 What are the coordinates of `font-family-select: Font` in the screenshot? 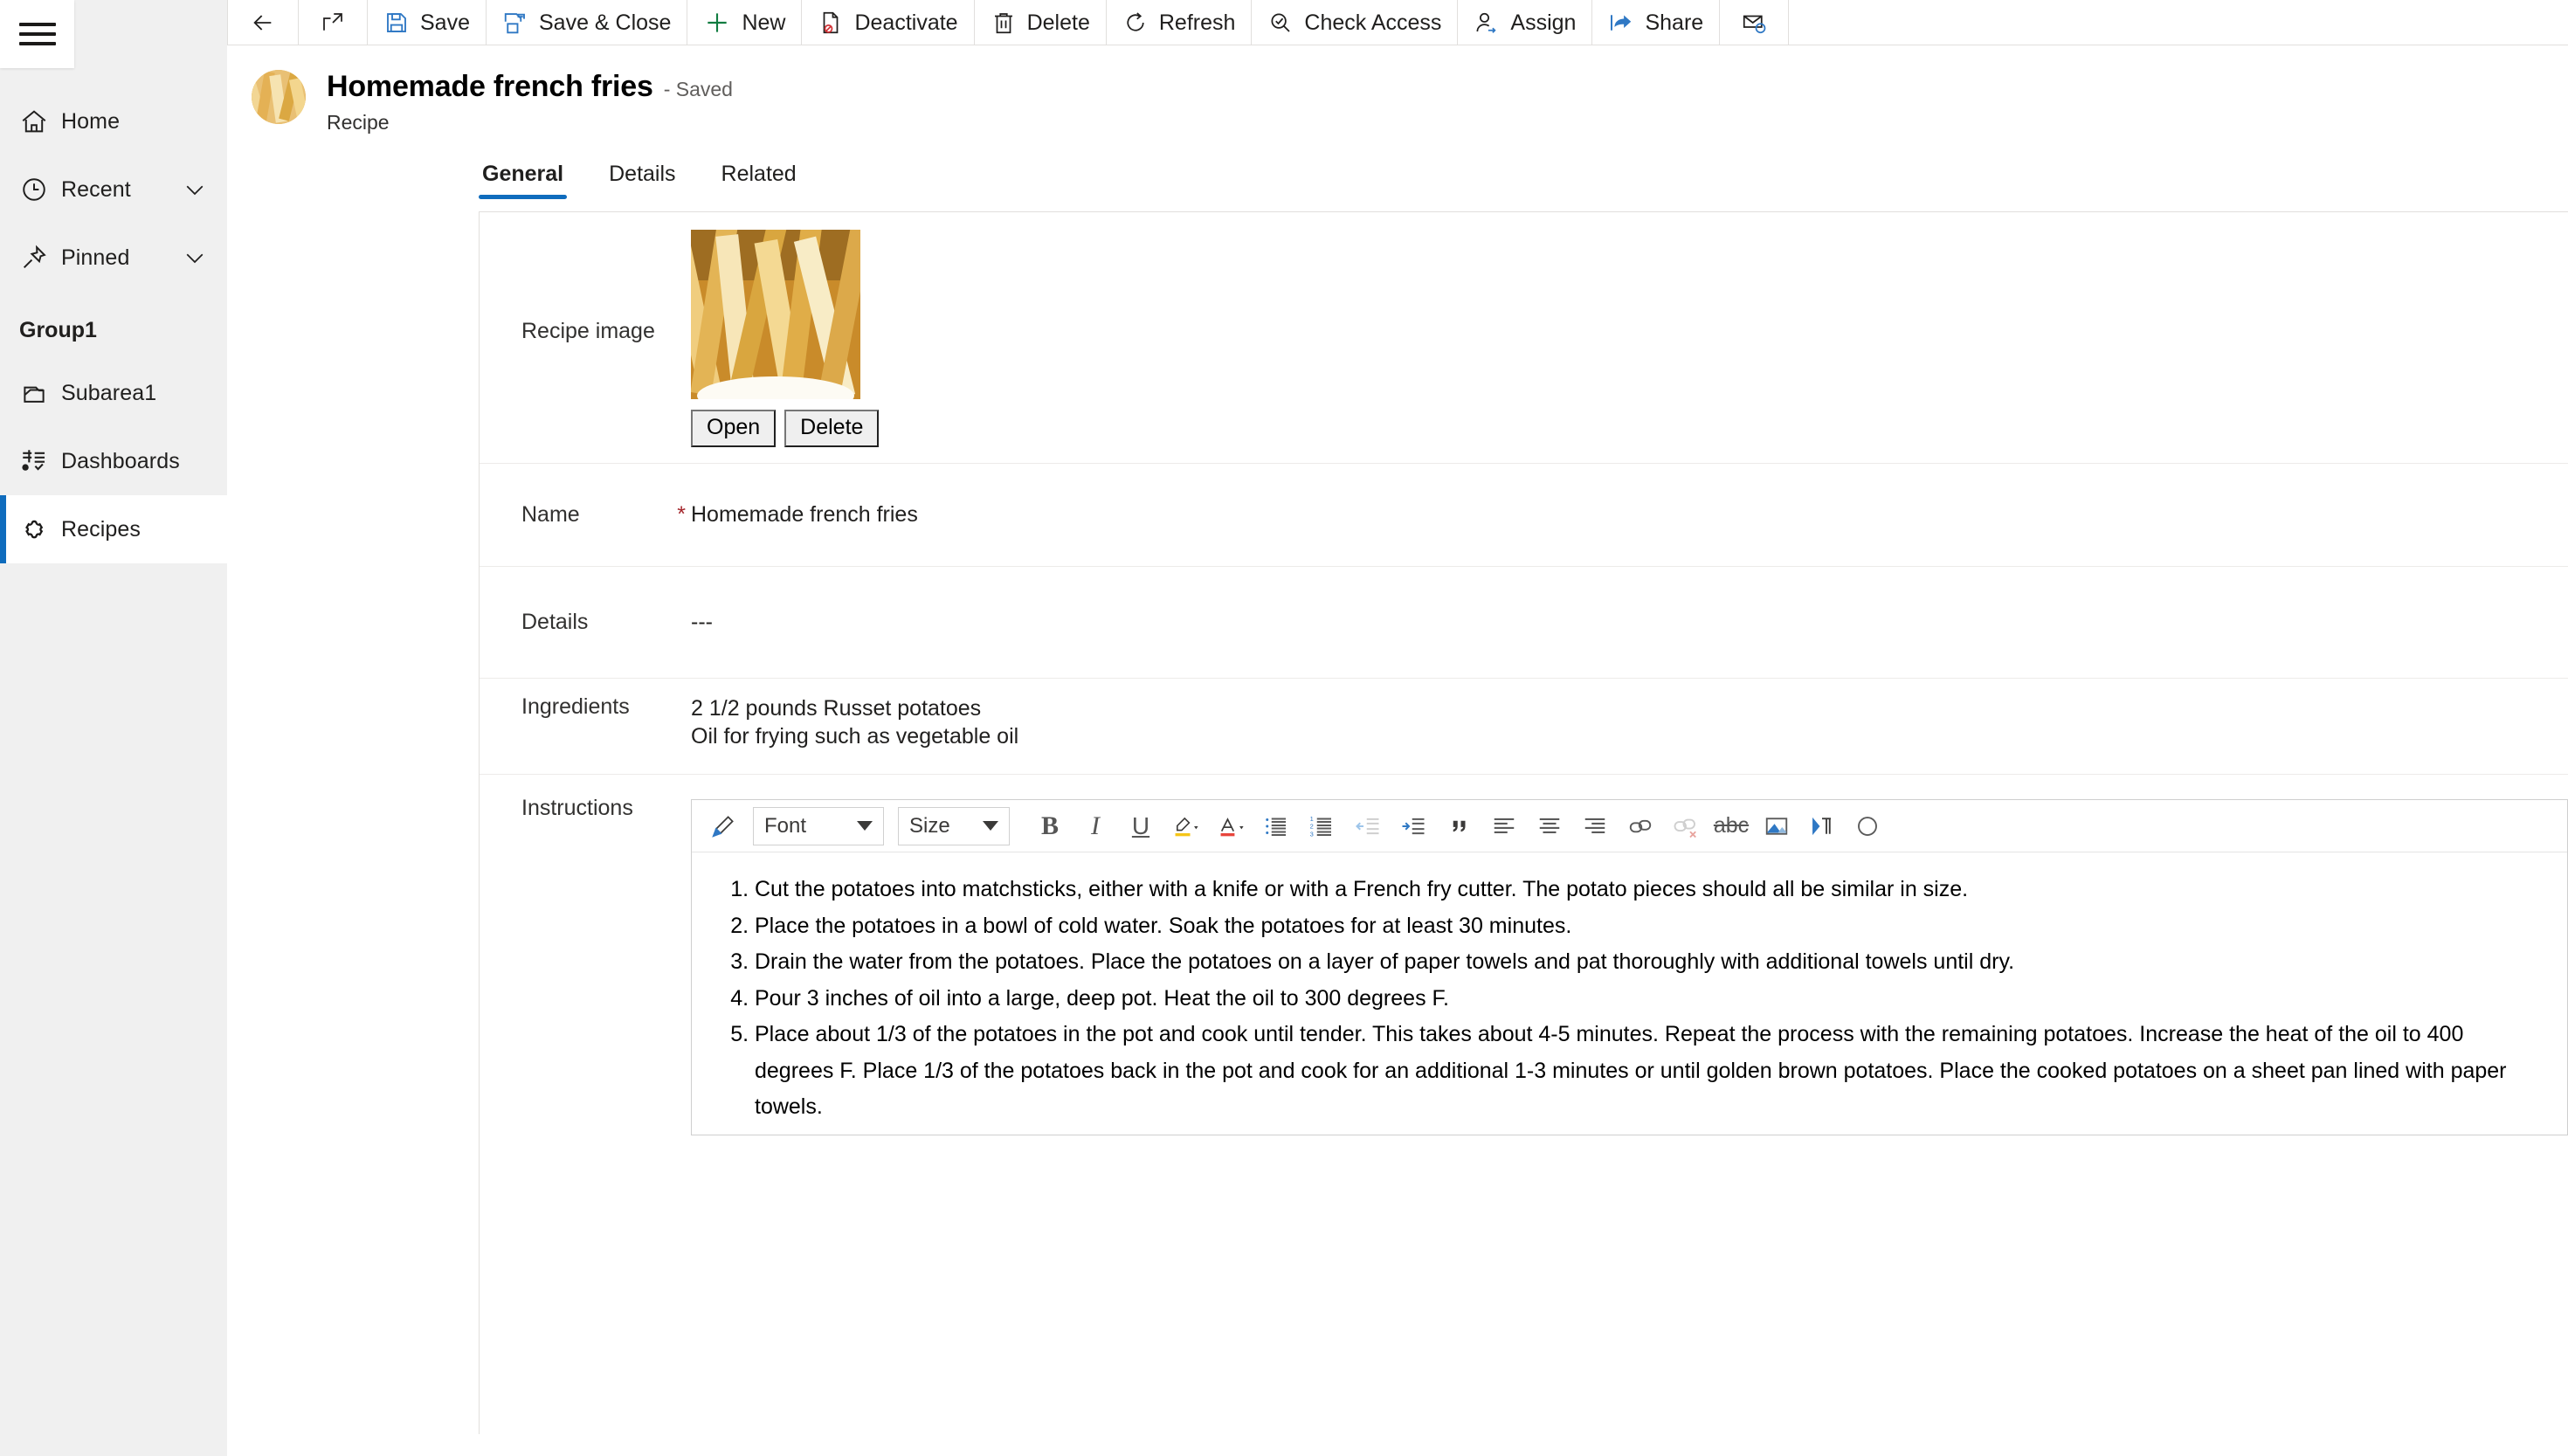 It's located at (818, 825).